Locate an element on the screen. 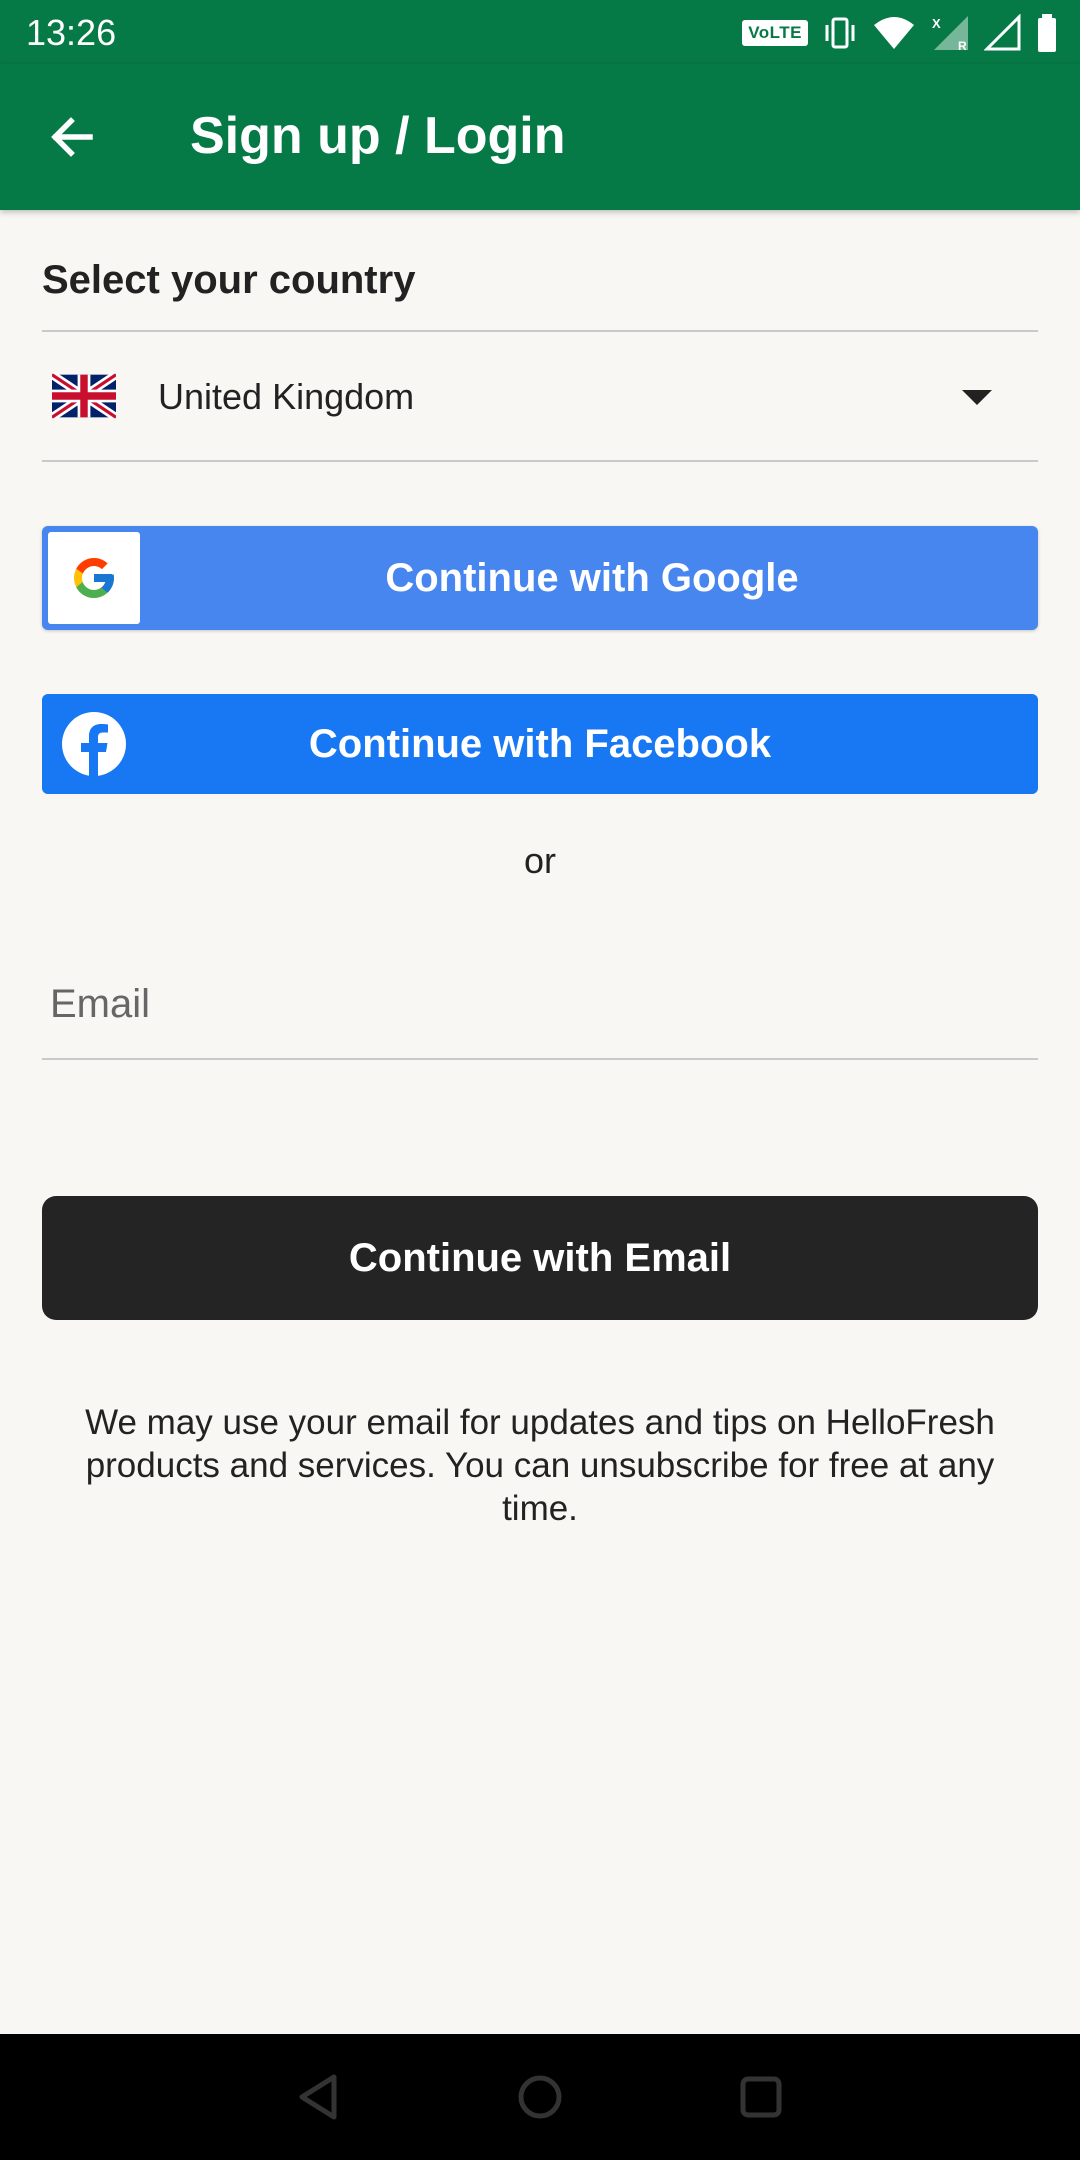 The height and width of the screenshot is (2160, 1080). uk-flag-icon is located at coordinates (84, 396).